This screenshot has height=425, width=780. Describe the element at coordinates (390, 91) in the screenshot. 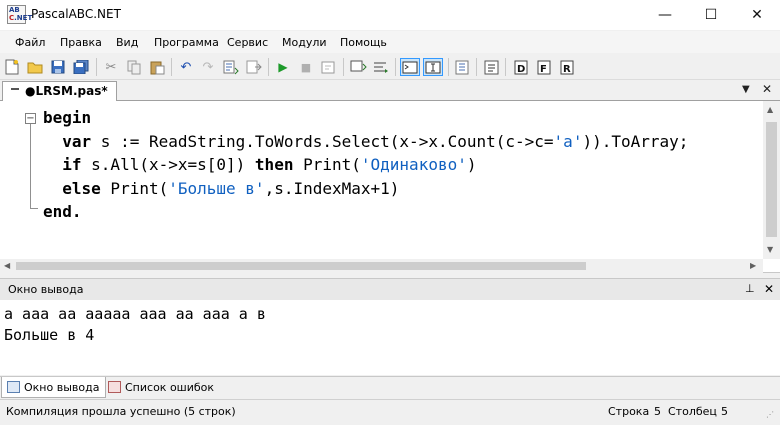

I see `document-tab-strip: ●LRSM.pas* ▼ ✕` at that location.